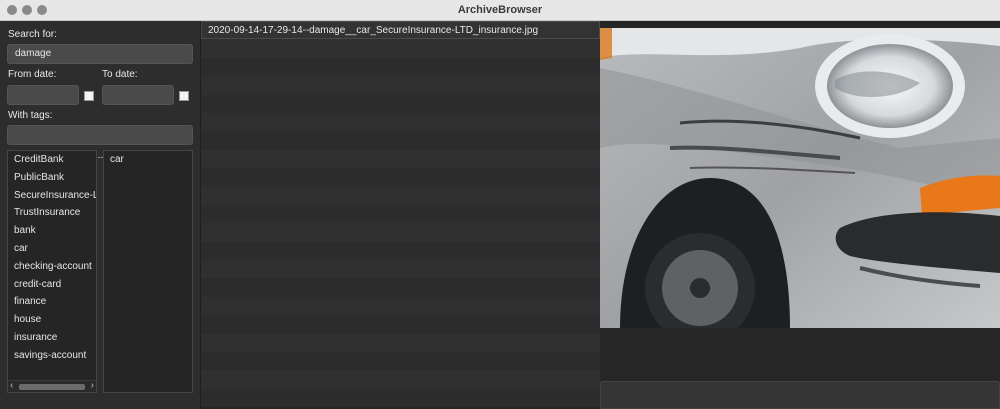  Describe the element at coordinates (52, 249) in the screenshot. I see `tag-item: car` at that location.